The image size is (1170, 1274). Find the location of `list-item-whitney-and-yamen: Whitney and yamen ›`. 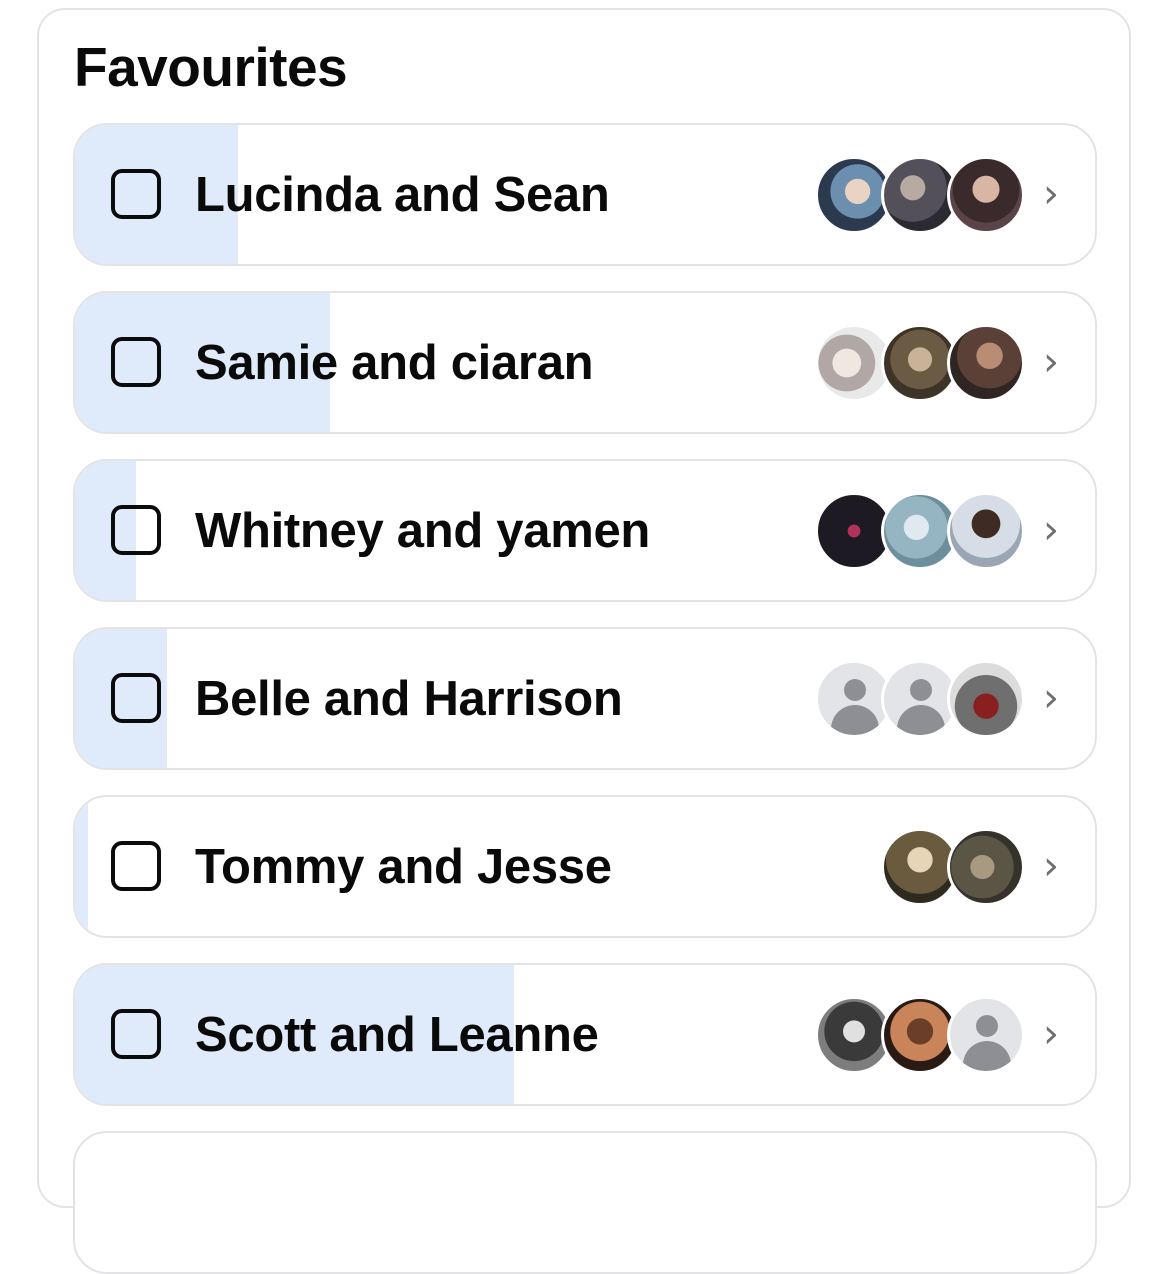

list-item-whitney-and-yamen: Whitney and yamen › is located at coordinates (585, 530).